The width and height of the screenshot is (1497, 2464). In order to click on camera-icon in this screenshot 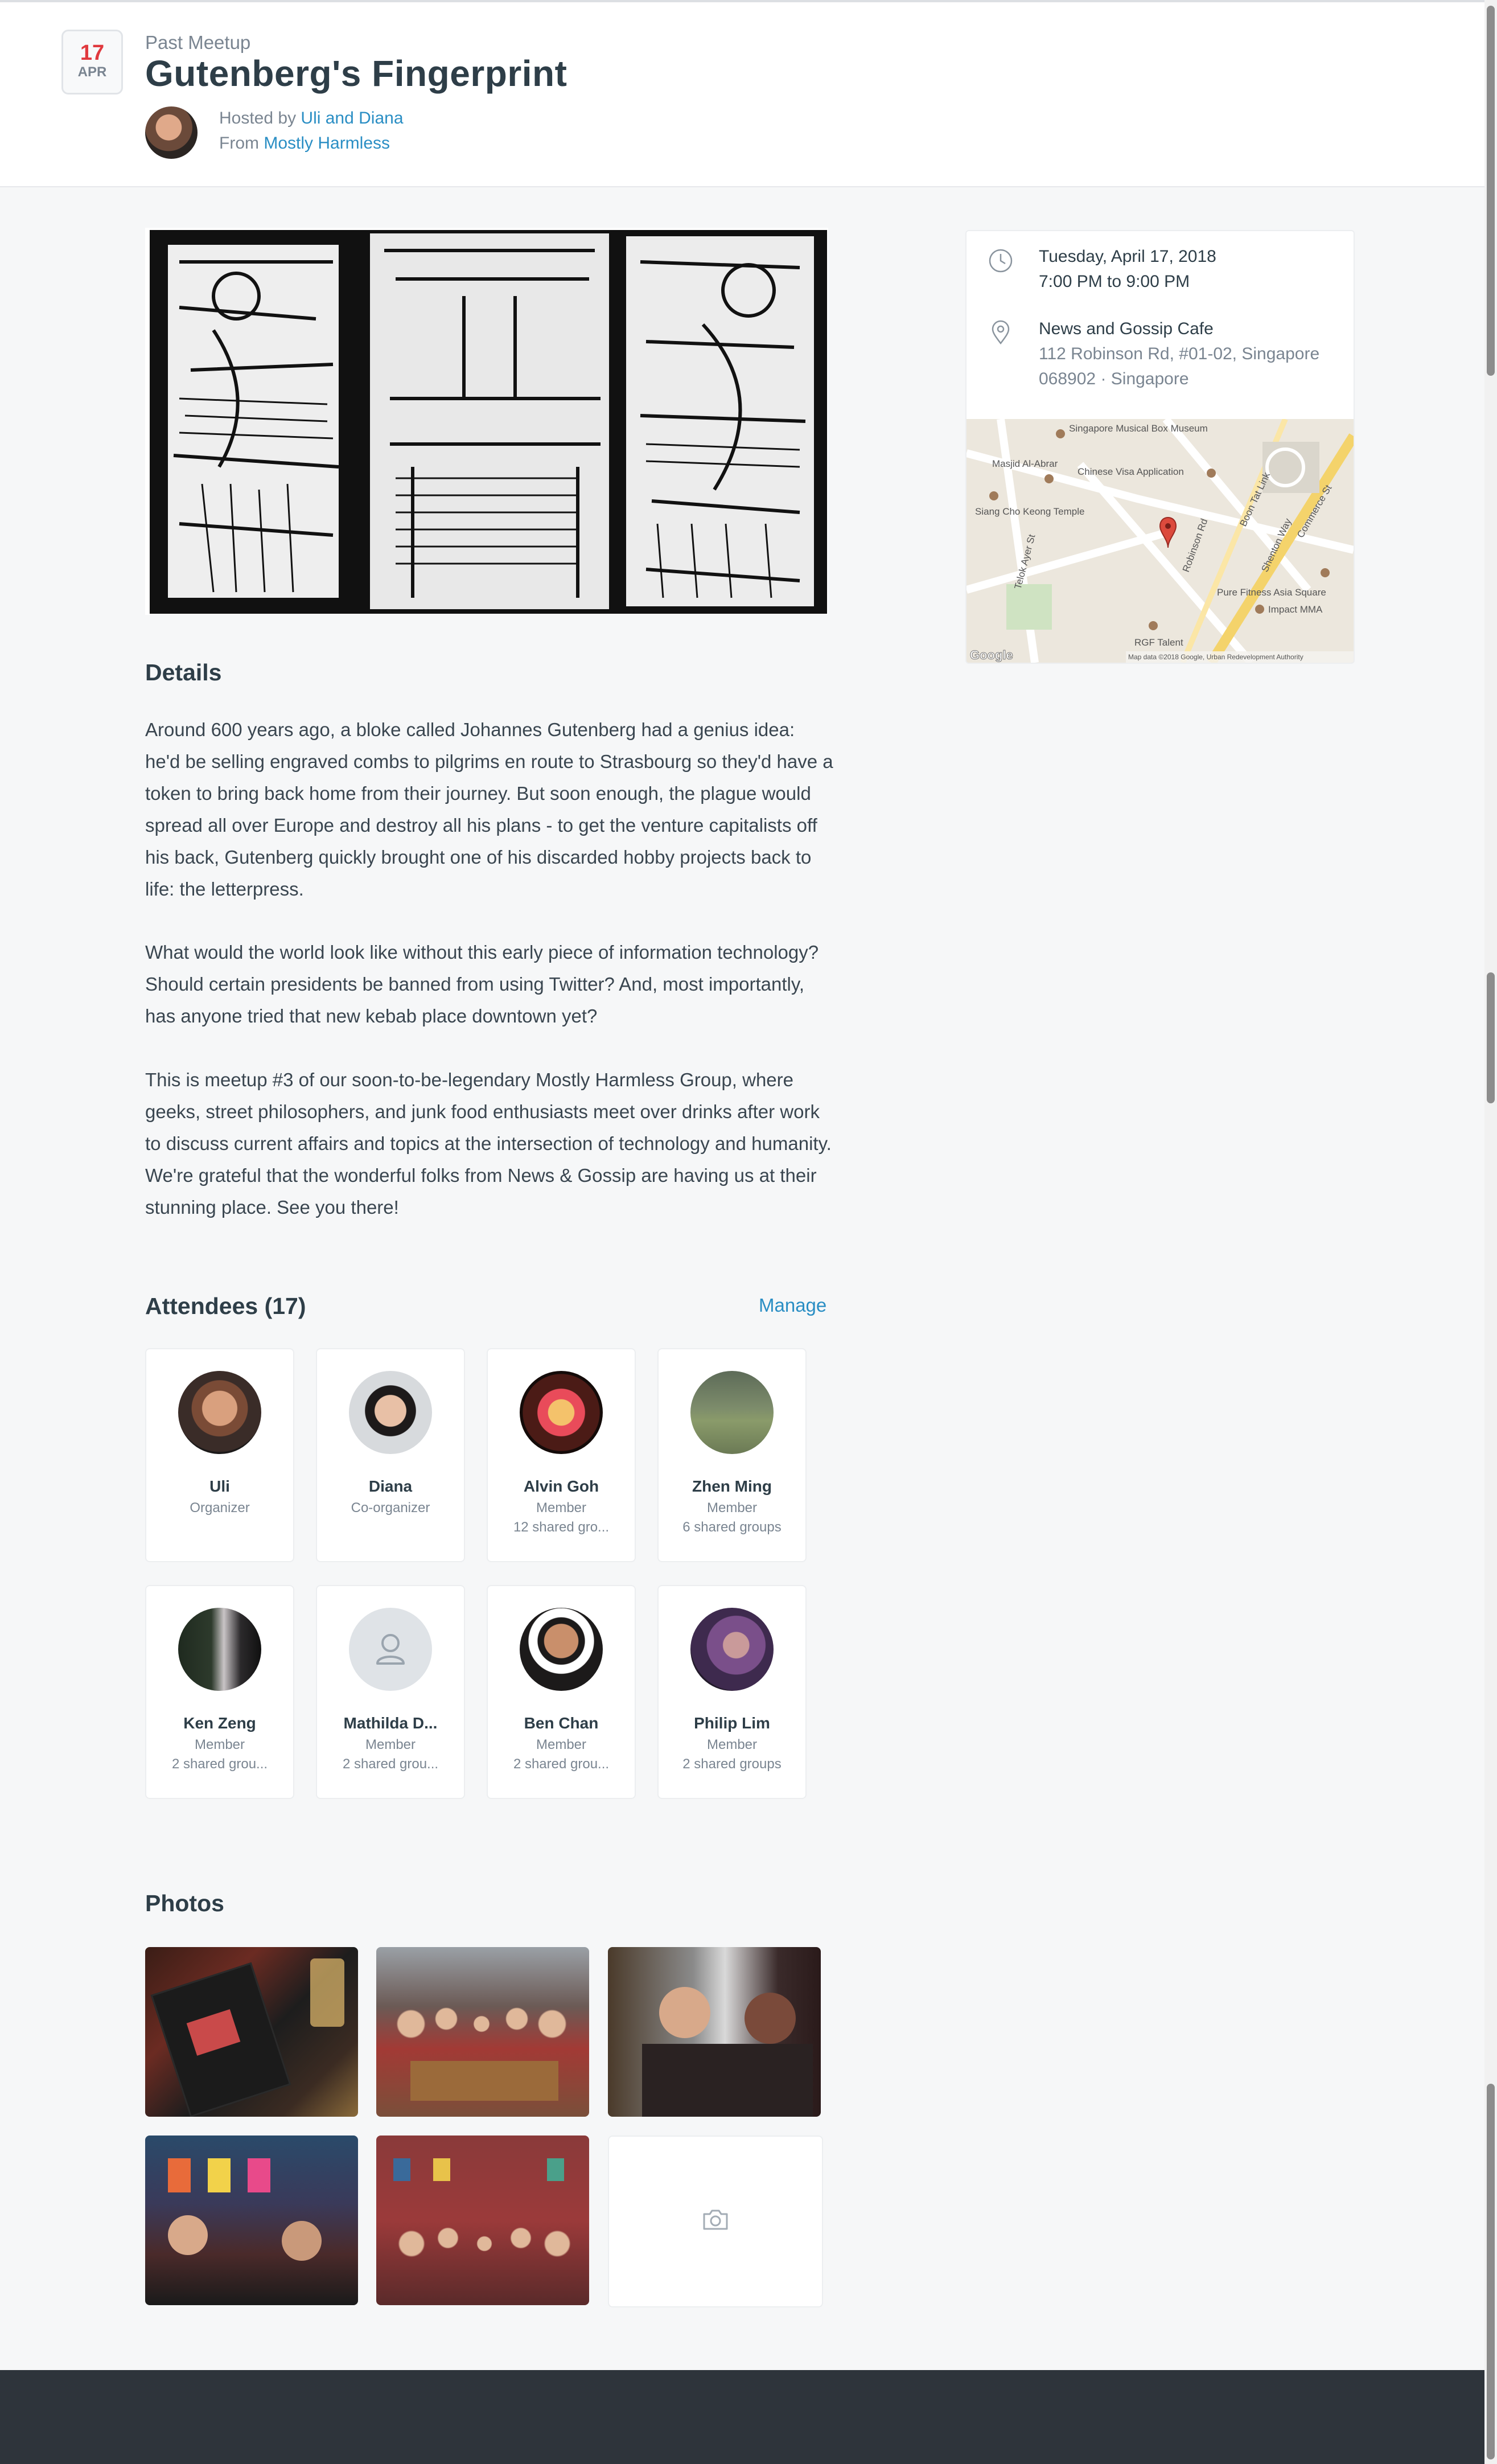, I will do `click(715, 2220)`.